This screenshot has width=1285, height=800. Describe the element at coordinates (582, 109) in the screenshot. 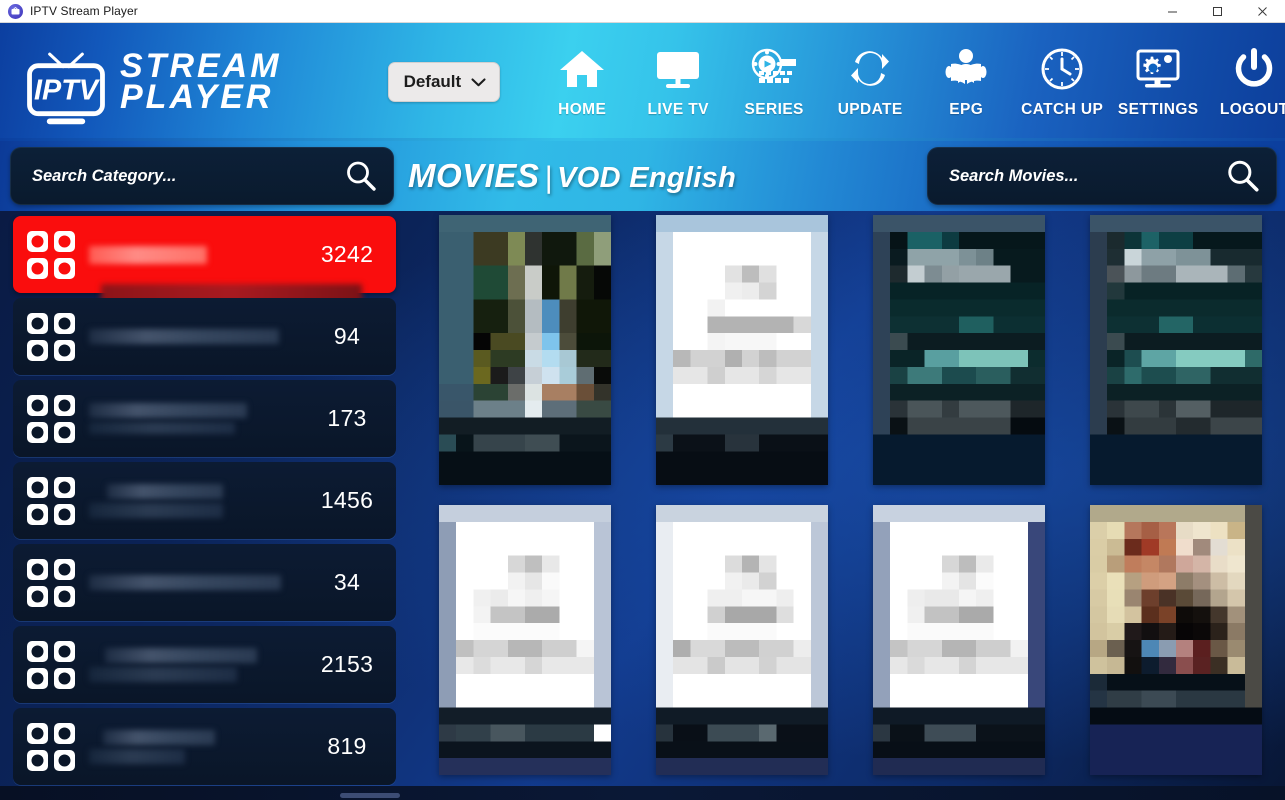

I see `nav-label-home: HOME` at that location.